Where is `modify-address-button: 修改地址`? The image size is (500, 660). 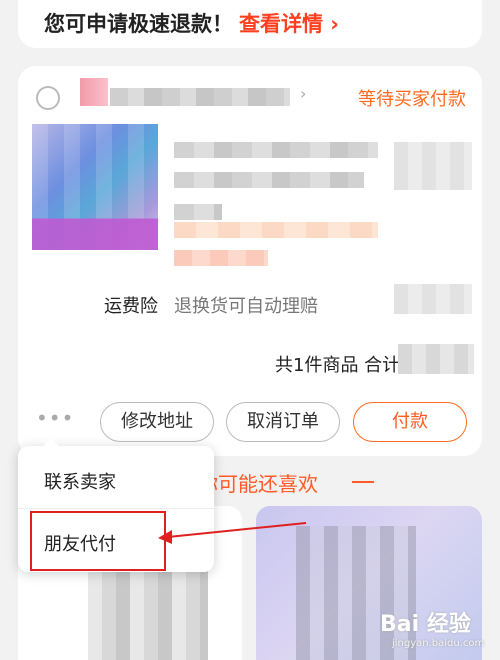 modify-address-button: 修改地址 is located at coordinates (157, 422).